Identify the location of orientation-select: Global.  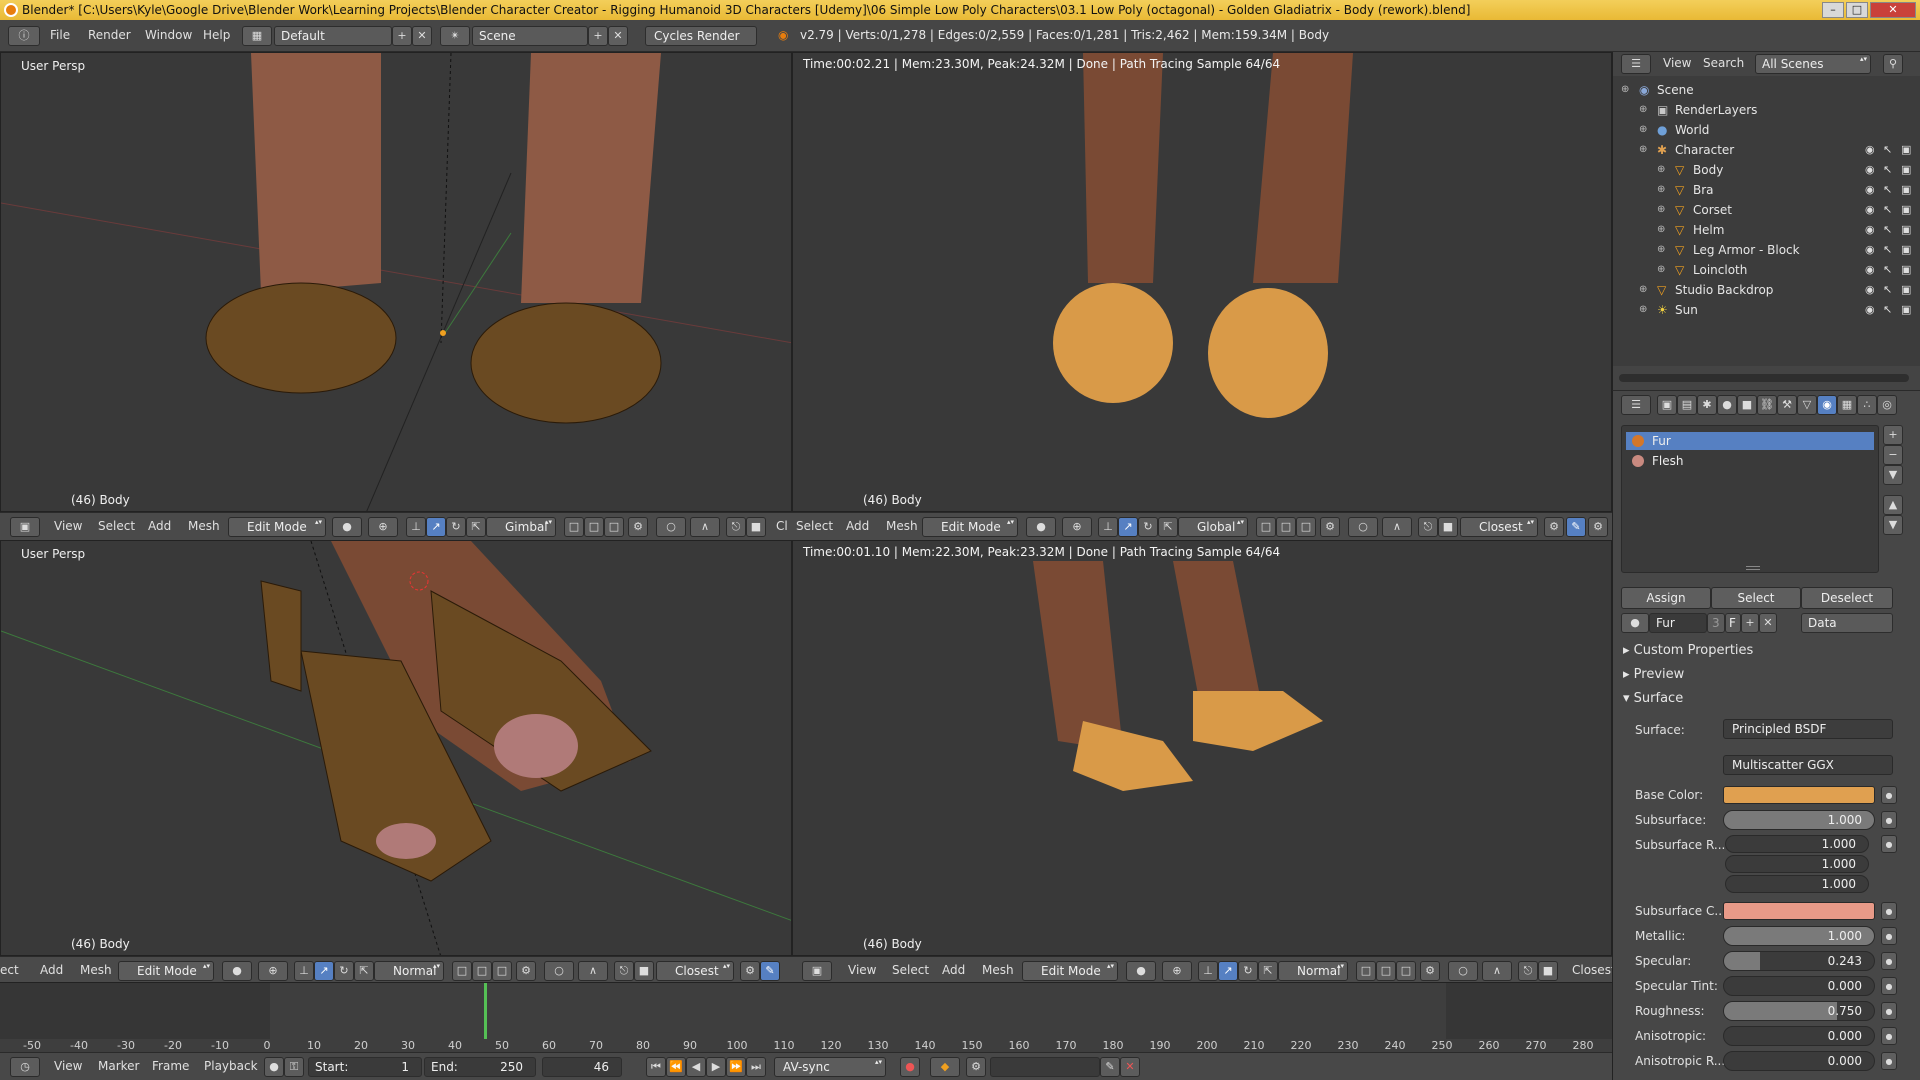
(1213, 527).